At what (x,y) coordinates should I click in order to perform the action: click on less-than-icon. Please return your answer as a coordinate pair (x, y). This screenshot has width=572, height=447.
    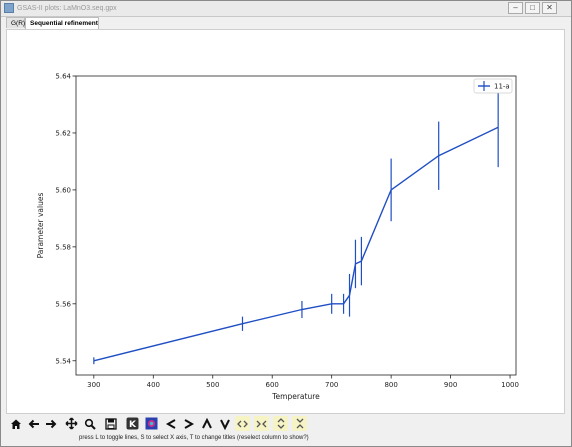
    Looking at the image, I should click on (170, 423).